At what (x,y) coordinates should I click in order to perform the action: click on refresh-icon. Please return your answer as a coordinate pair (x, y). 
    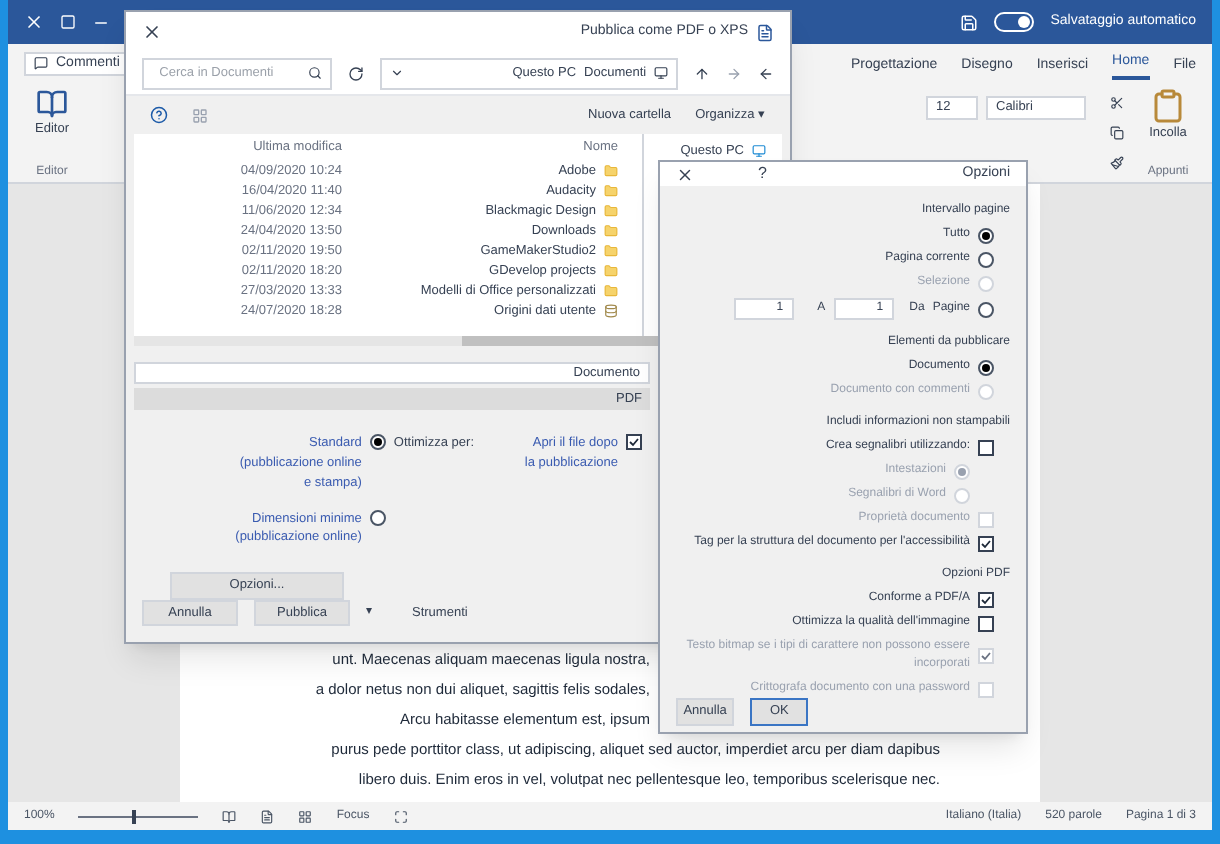
    Looking at the image, I should click on (355, 73).